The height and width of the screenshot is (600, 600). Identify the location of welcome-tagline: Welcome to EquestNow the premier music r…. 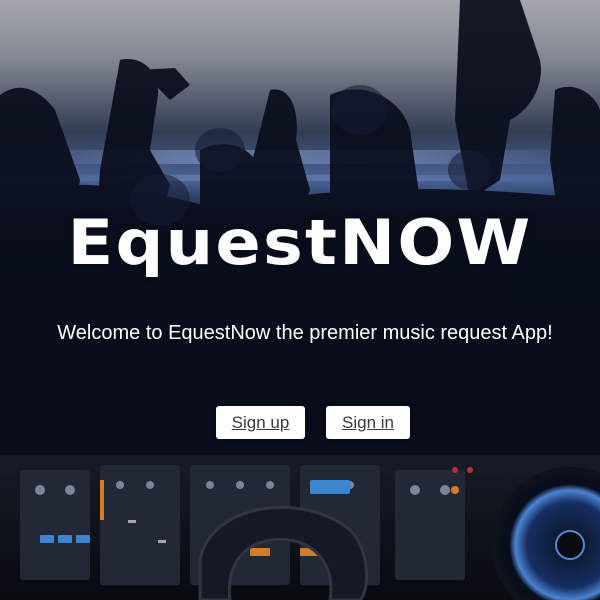
(305, 333).